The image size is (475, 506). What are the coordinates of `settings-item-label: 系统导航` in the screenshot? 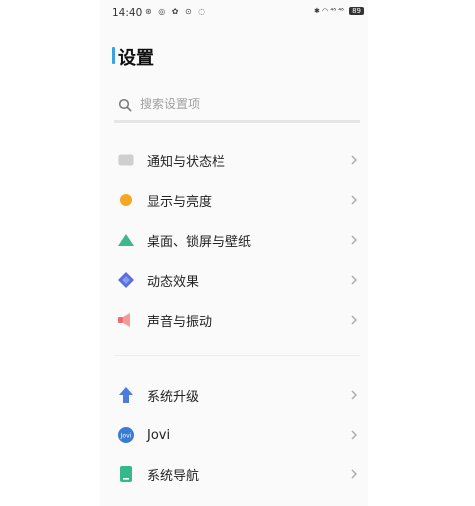 It's located at (173, 476).